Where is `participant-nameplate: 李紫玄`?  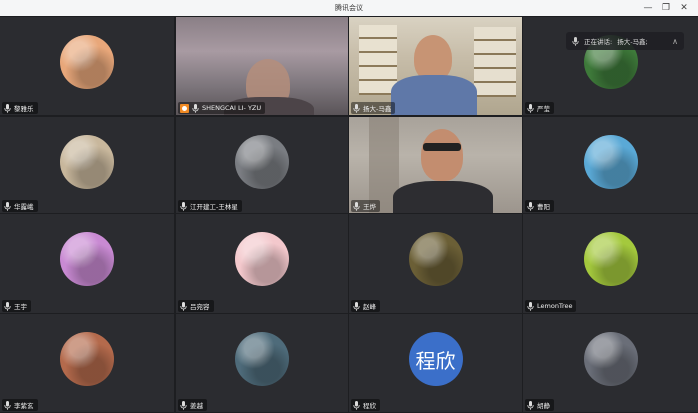
participant-nameplate: 李紫玄 is located at coordinates (20, 405).